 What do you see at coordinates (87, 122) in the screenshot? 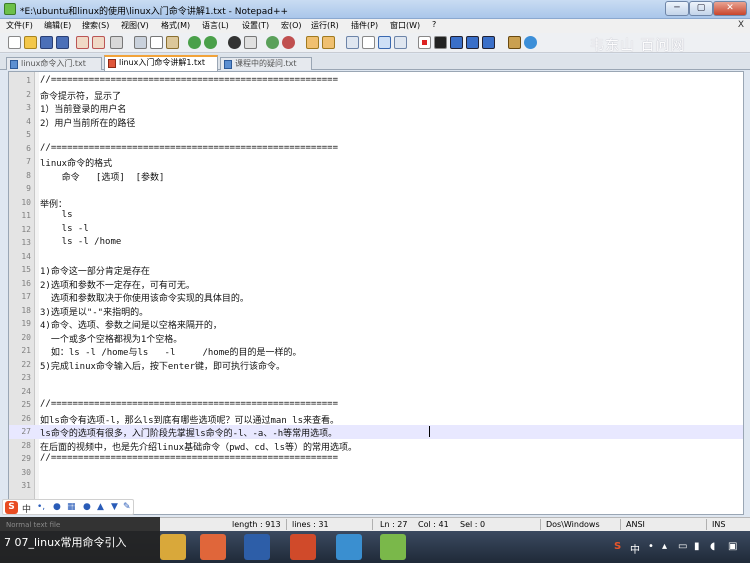
I see `line-text: 2）用户当前所在的路径` at bounding box center [87, 122].